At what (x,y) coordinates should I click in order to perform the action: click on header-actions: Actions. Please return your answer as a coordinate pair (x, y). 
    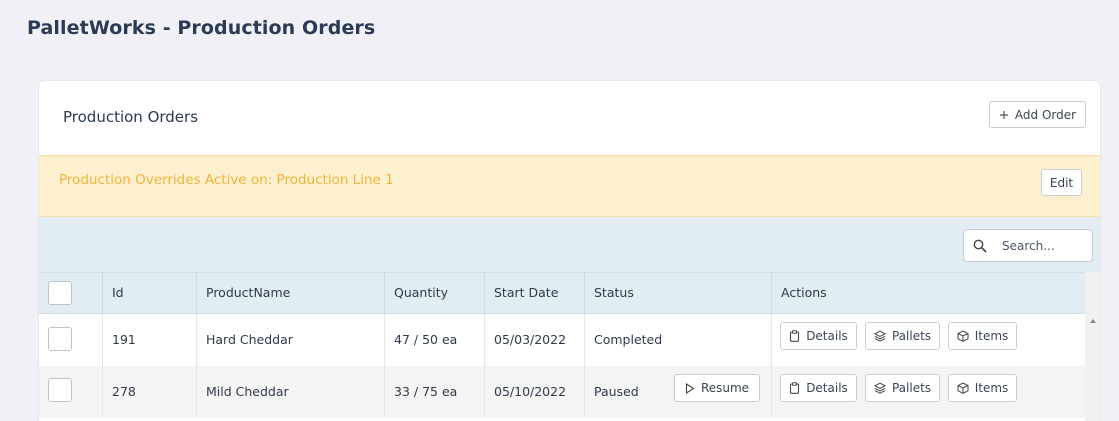
    Looking at the image, I should click on (928, 293).